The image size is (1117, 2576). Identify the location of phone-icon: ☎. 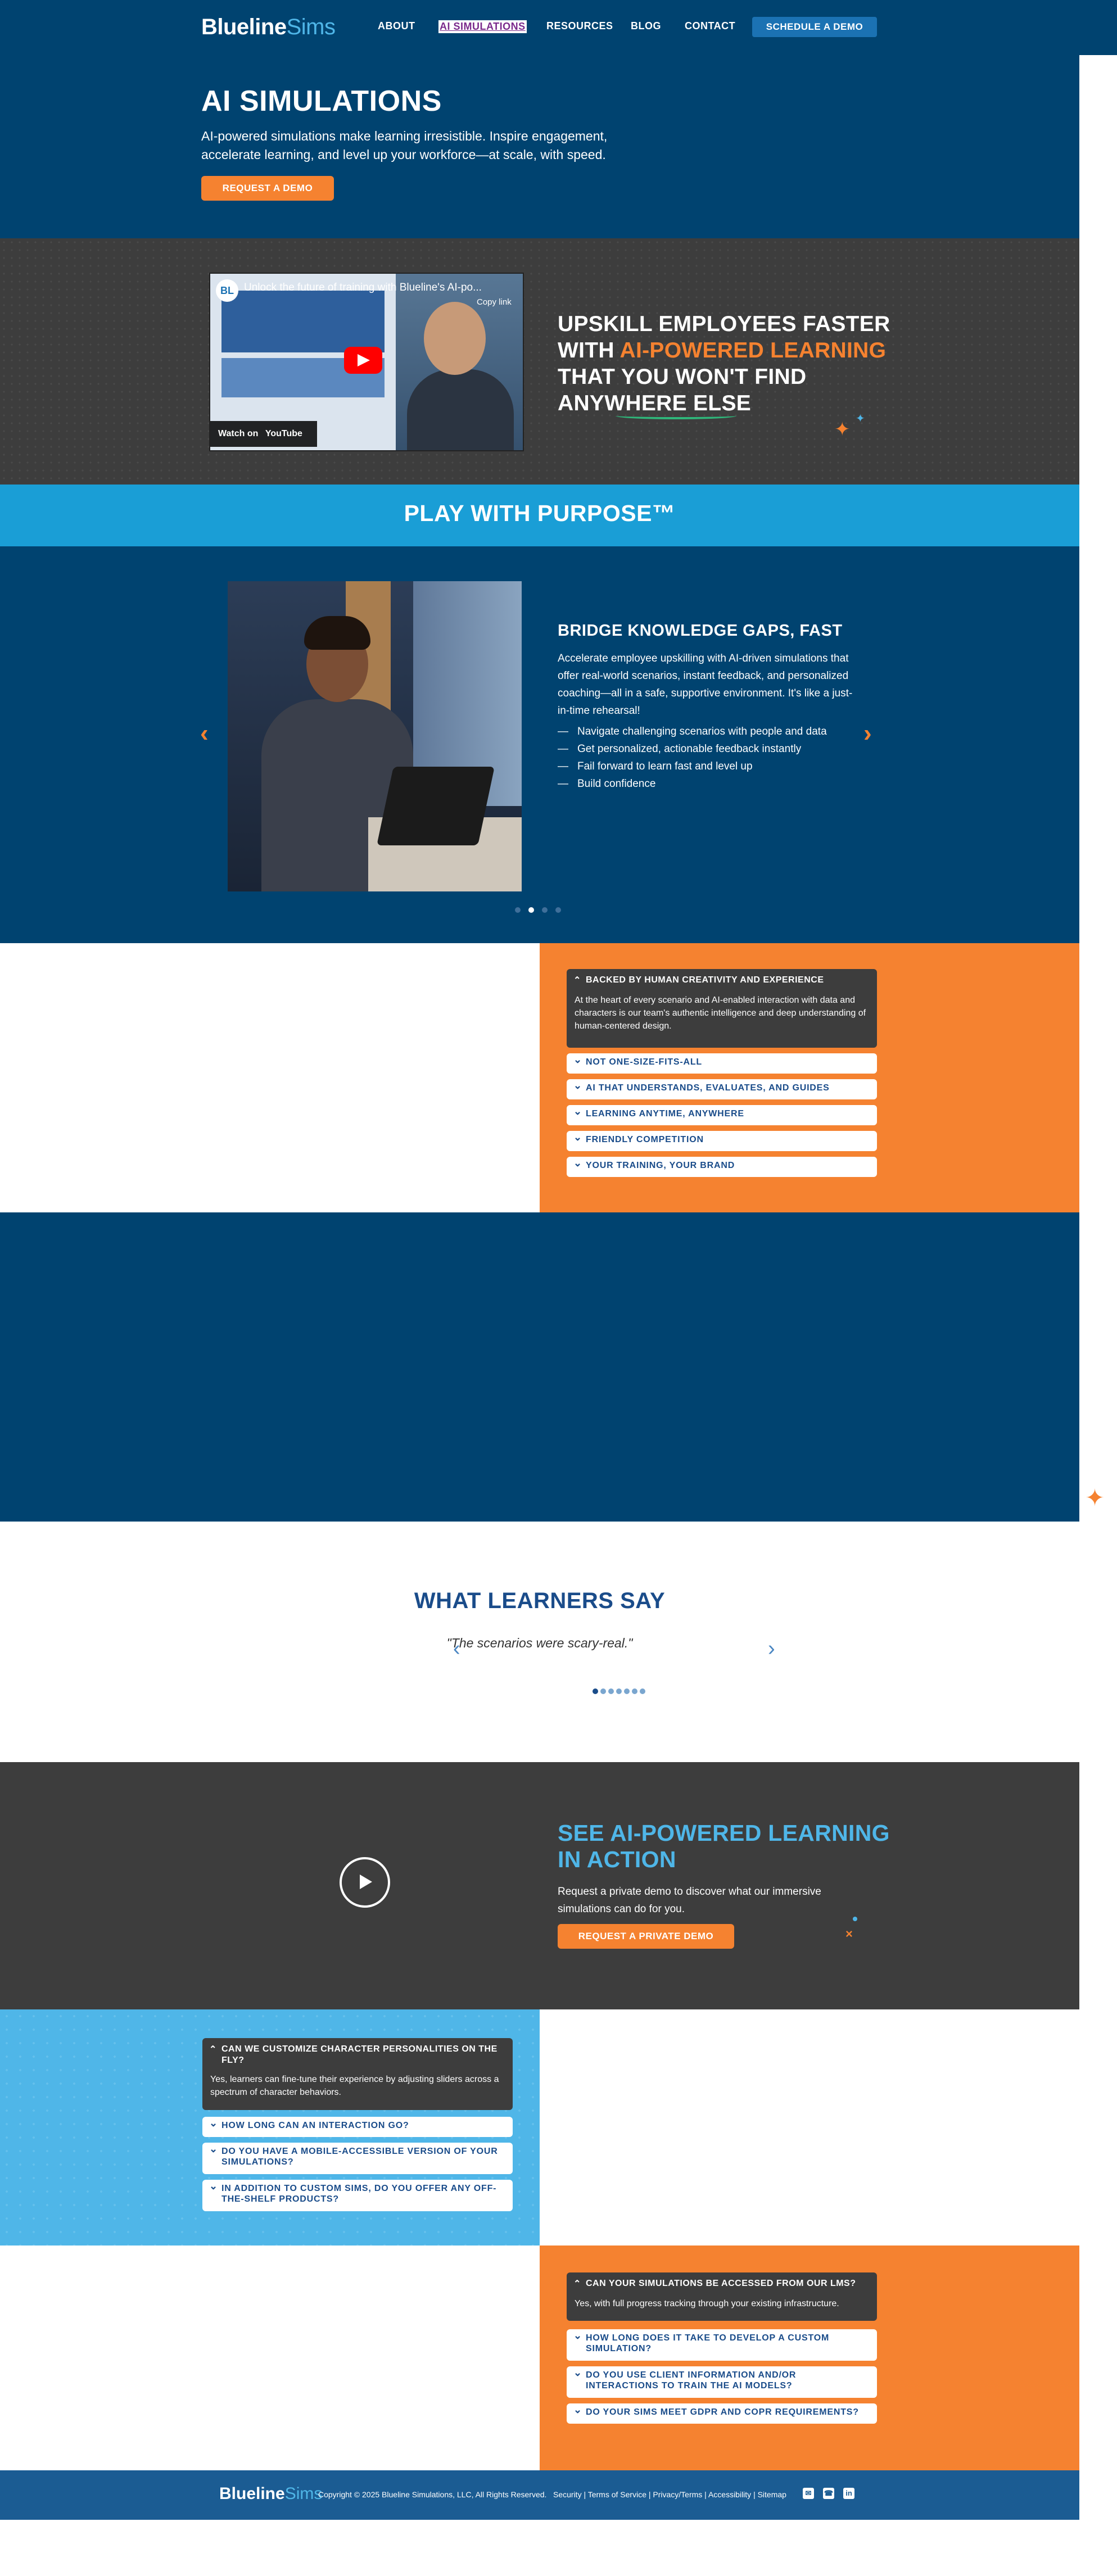
(829, 2493).